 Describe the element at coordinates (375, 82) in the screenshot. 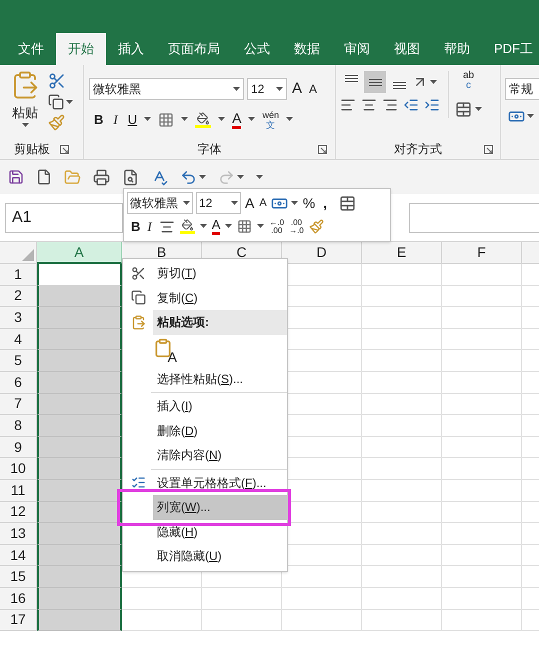

I see `middle-align-button` at that location.